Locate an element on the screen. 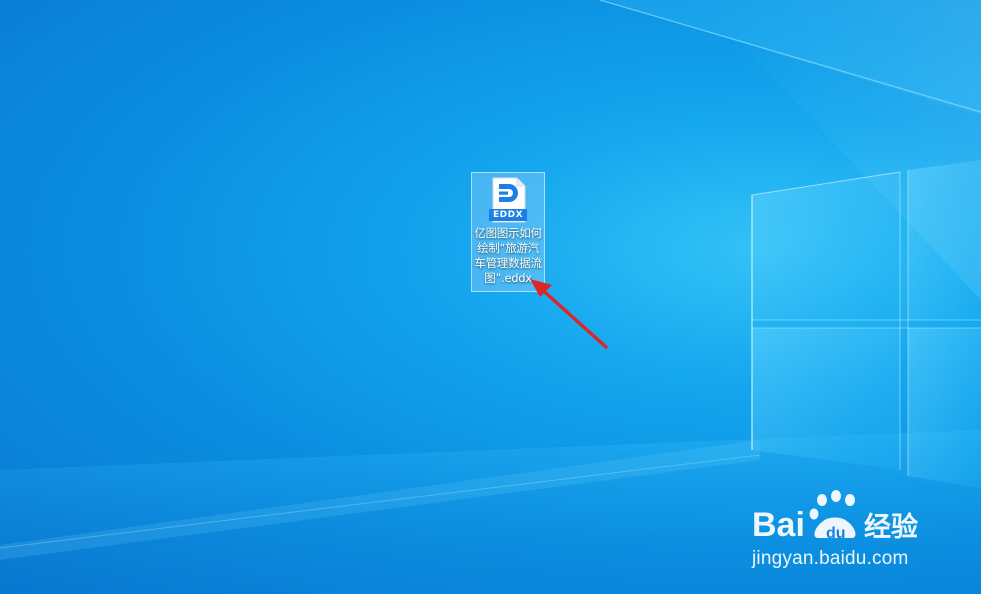 The image size is (981, 594). baidu-paw-icon: Bai du 经验 is located at coordinates (835, 517).